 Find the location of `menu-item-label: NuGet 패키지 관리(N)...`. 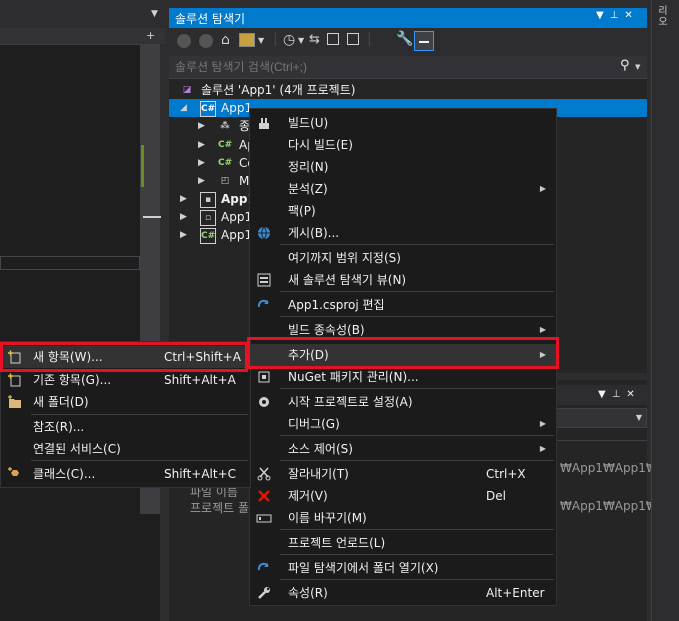

menu-item-label: NuGet 패키지 관리(N)... is located at coordinates (353, 377).